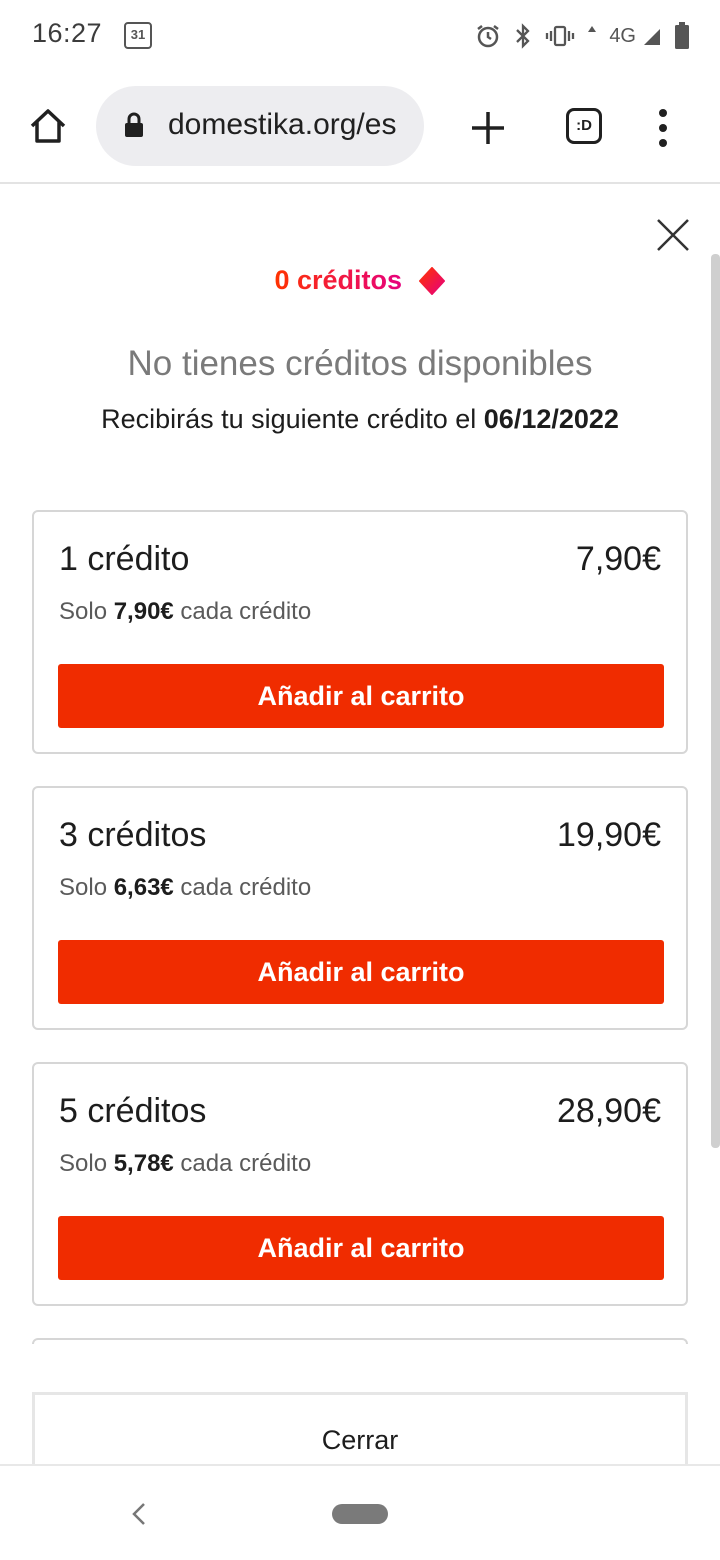  I want to click on vibrate-icon, so click(560, 36).